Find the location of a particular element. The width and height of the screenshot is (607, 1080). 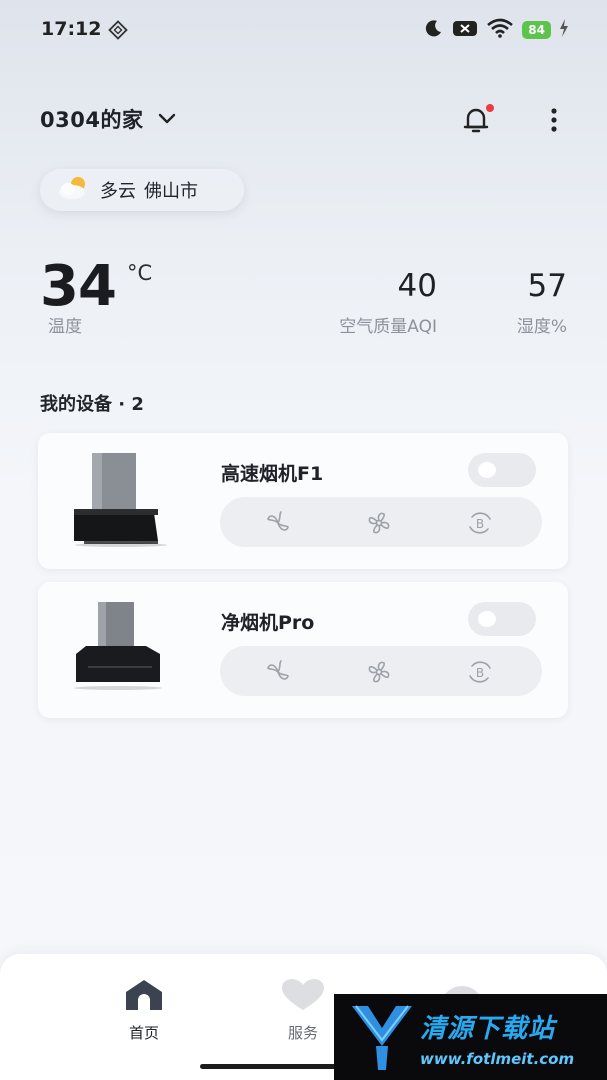

watermark-text: 清源下载站 is located at coordinates (488, 1029).